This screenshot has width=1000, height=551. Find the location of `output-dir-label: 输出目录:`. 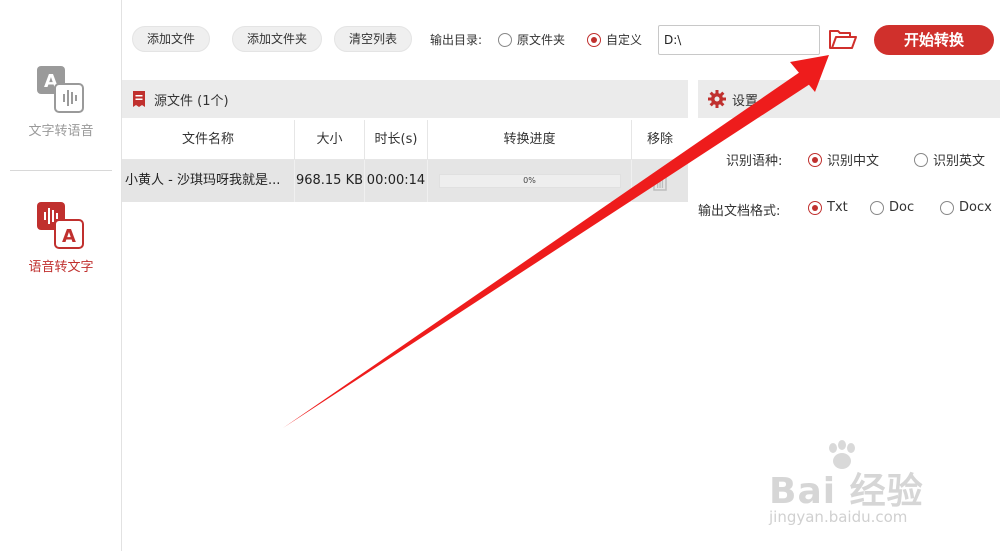

output-dir-label: 输出目录: is located at coordinates (456, 40).